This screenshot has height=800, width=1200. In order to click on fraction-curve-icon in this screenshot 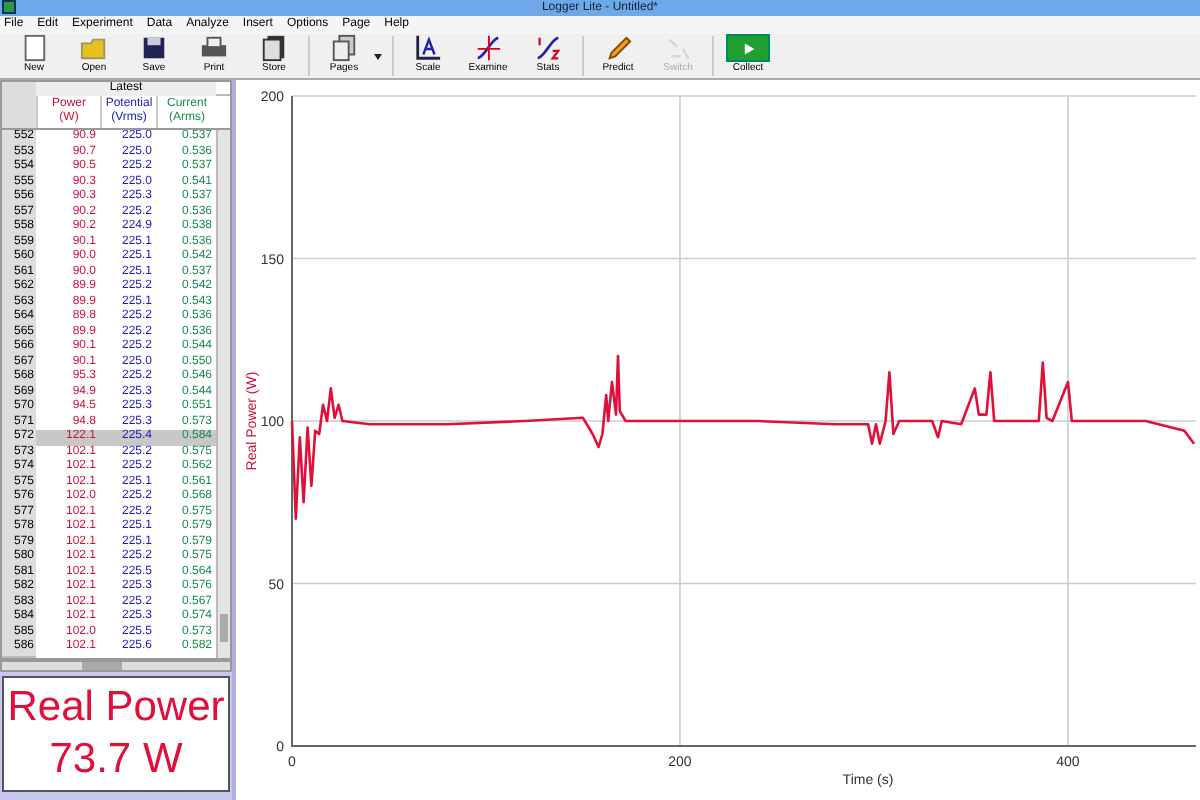, I will do `click(548, 48)`.